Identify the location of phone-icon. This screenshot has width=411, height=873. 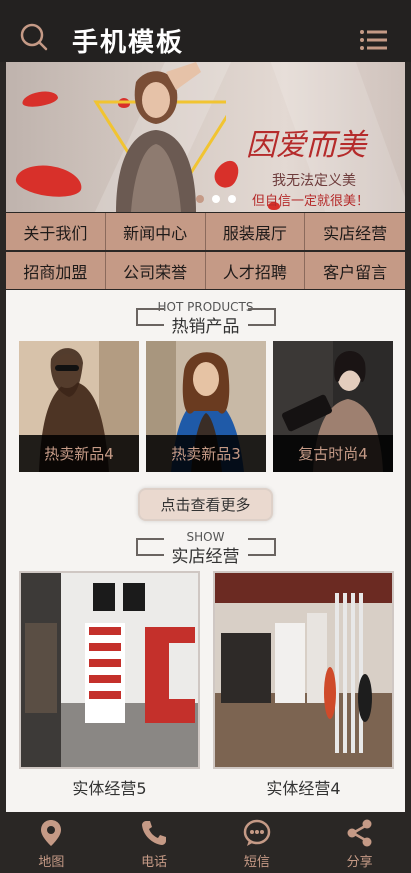
(154, 833).